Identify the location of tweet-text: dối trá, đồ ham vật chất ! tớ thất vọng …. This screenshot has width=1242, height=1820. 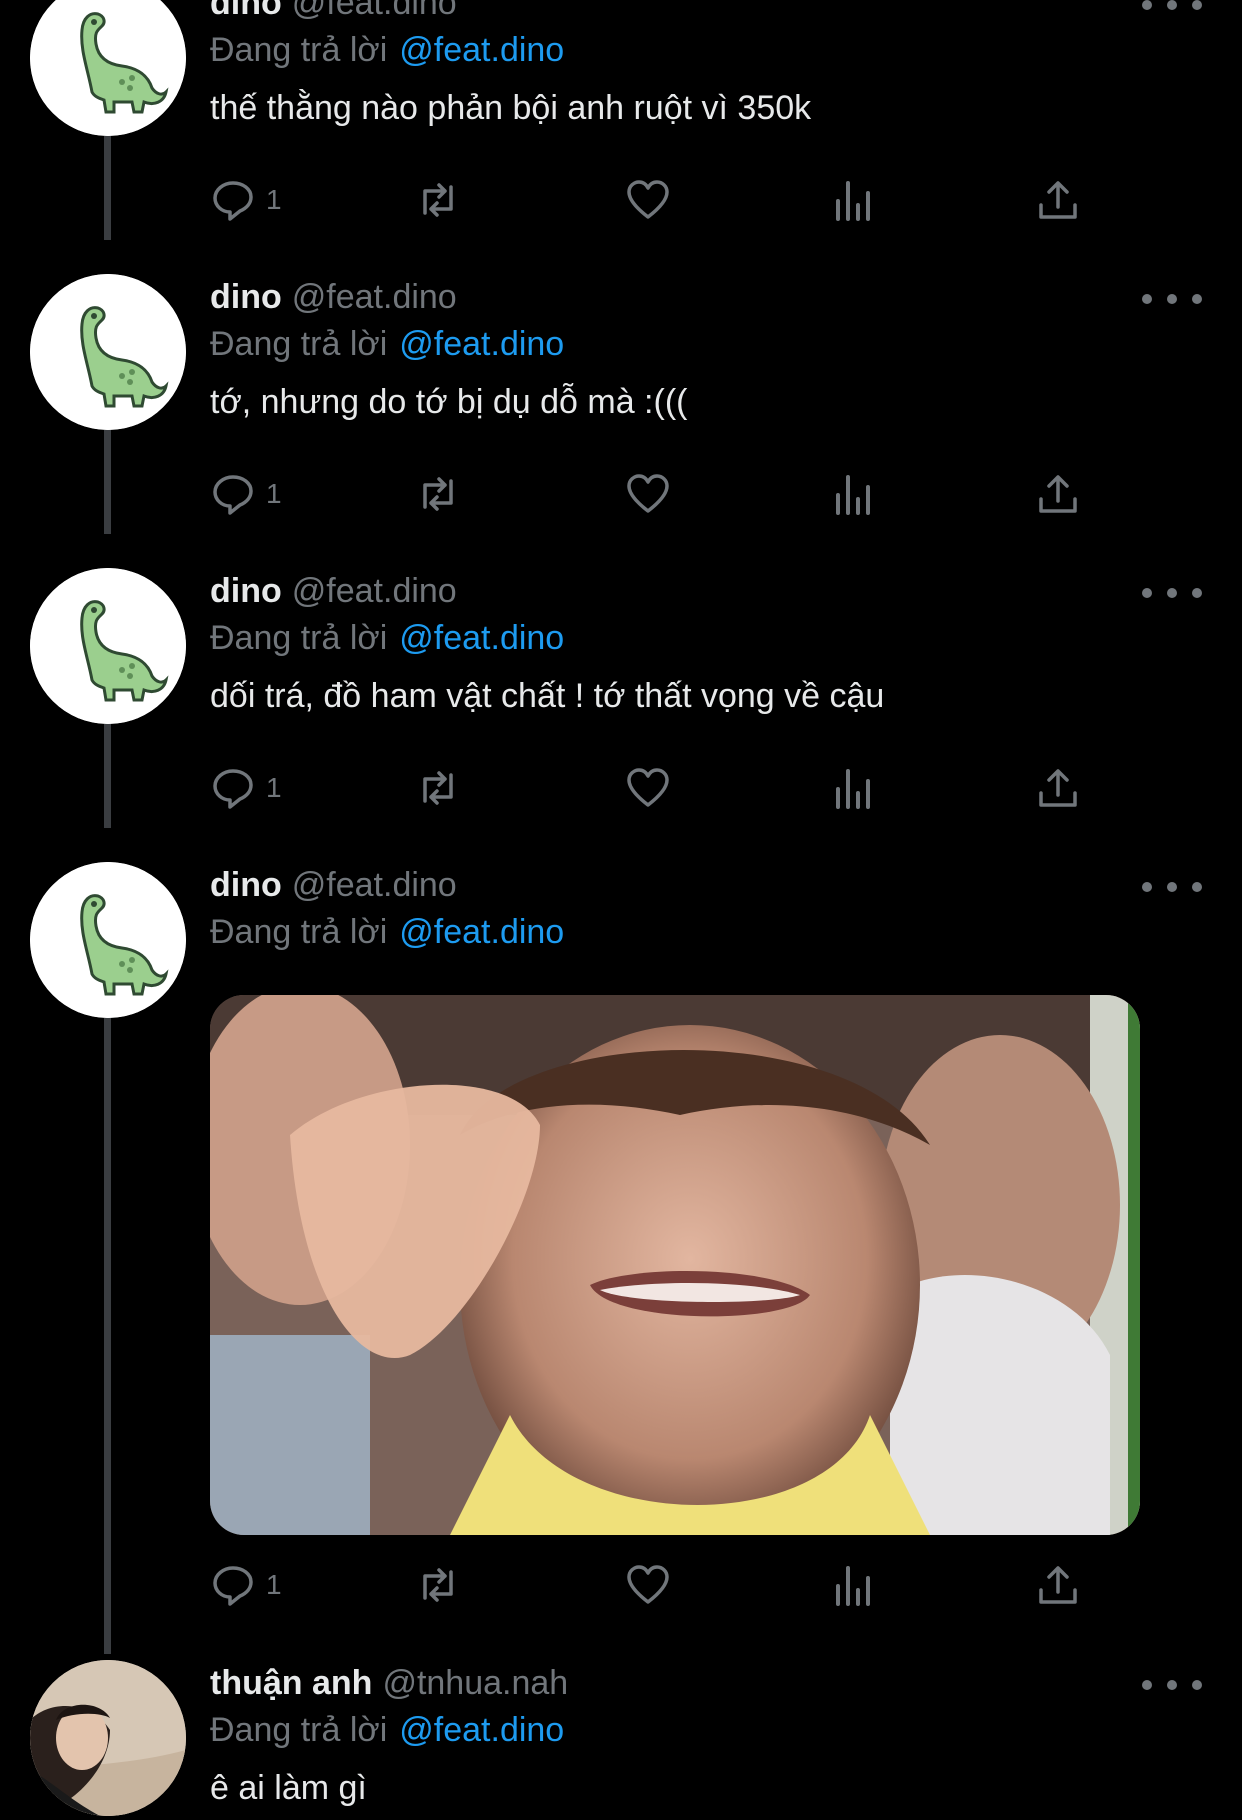
(547, 696).